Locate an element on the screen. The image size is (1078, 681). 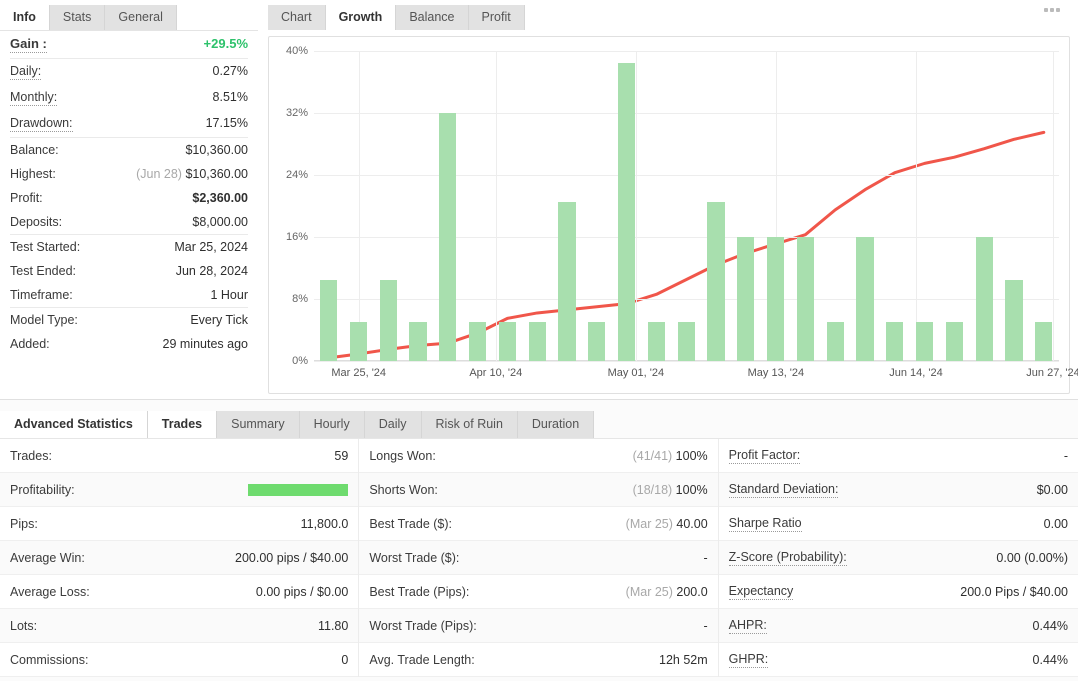
stats-label: Average Win: is located at coordinates (47, 557).